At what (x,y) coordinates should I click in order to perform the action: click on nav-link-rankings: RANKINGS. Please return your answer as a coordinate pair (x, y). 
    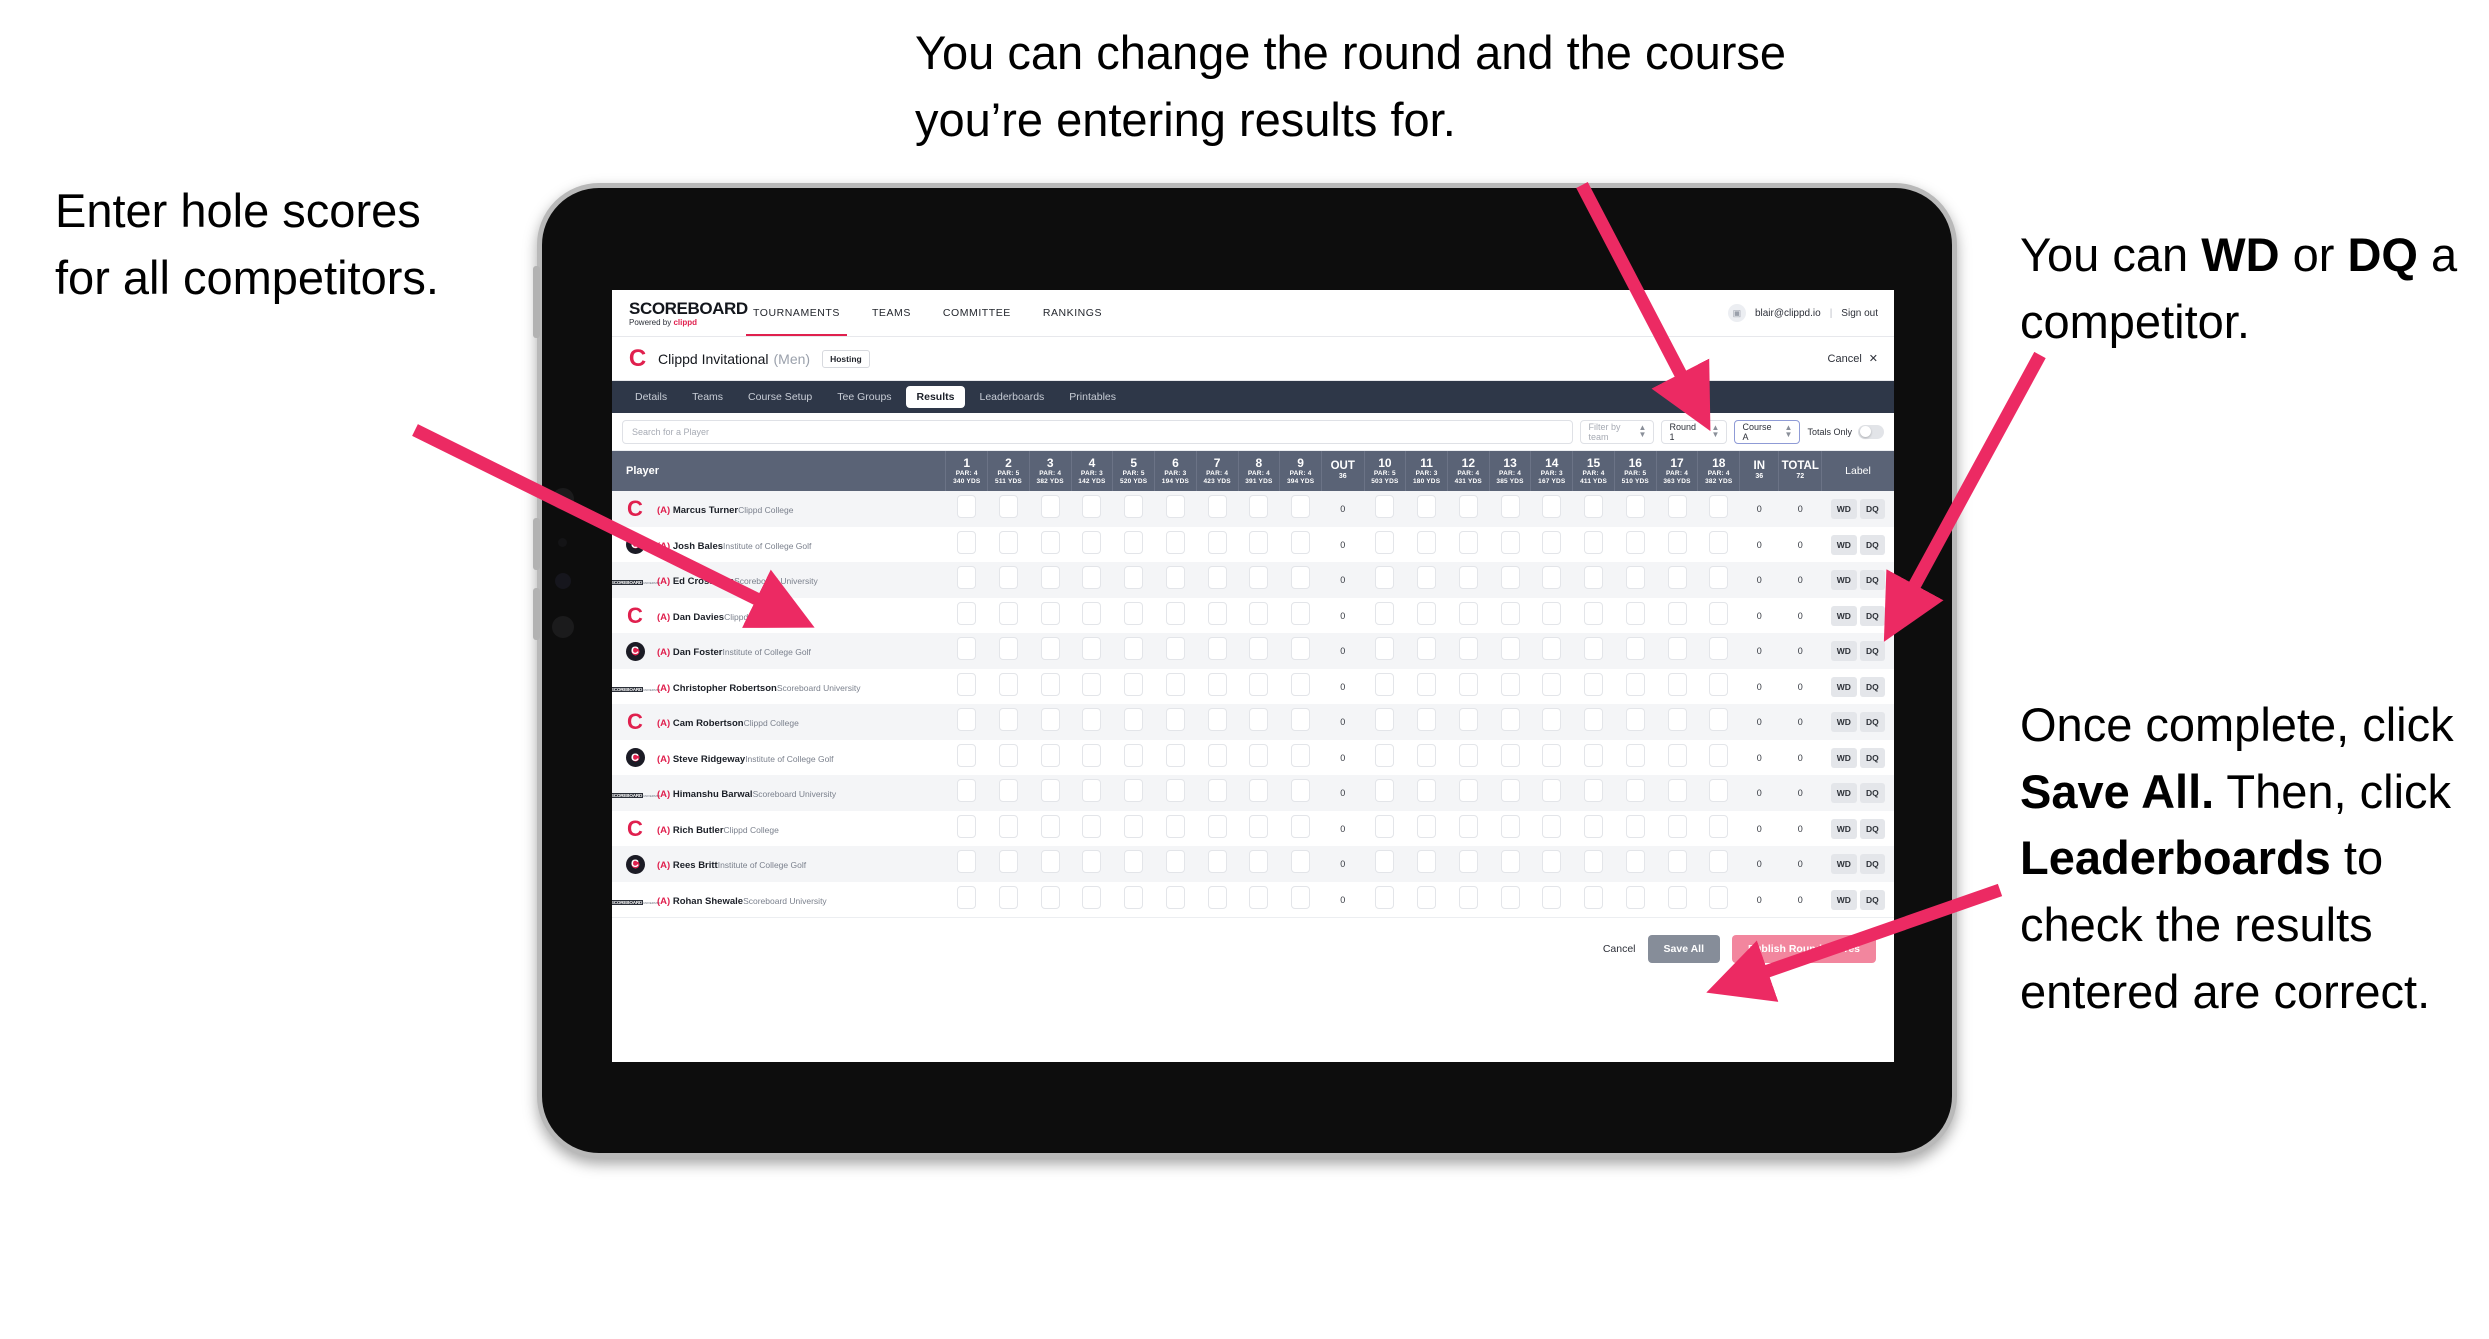
    Looking at the image, I should click on (1072, 313).